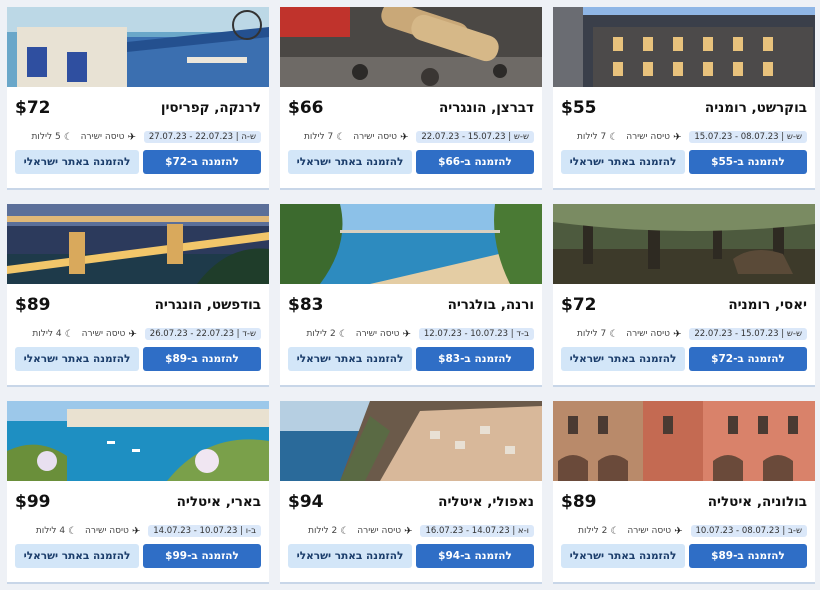  I want to click on destination-name: נאפולי, איטליה, so click(486, 502).